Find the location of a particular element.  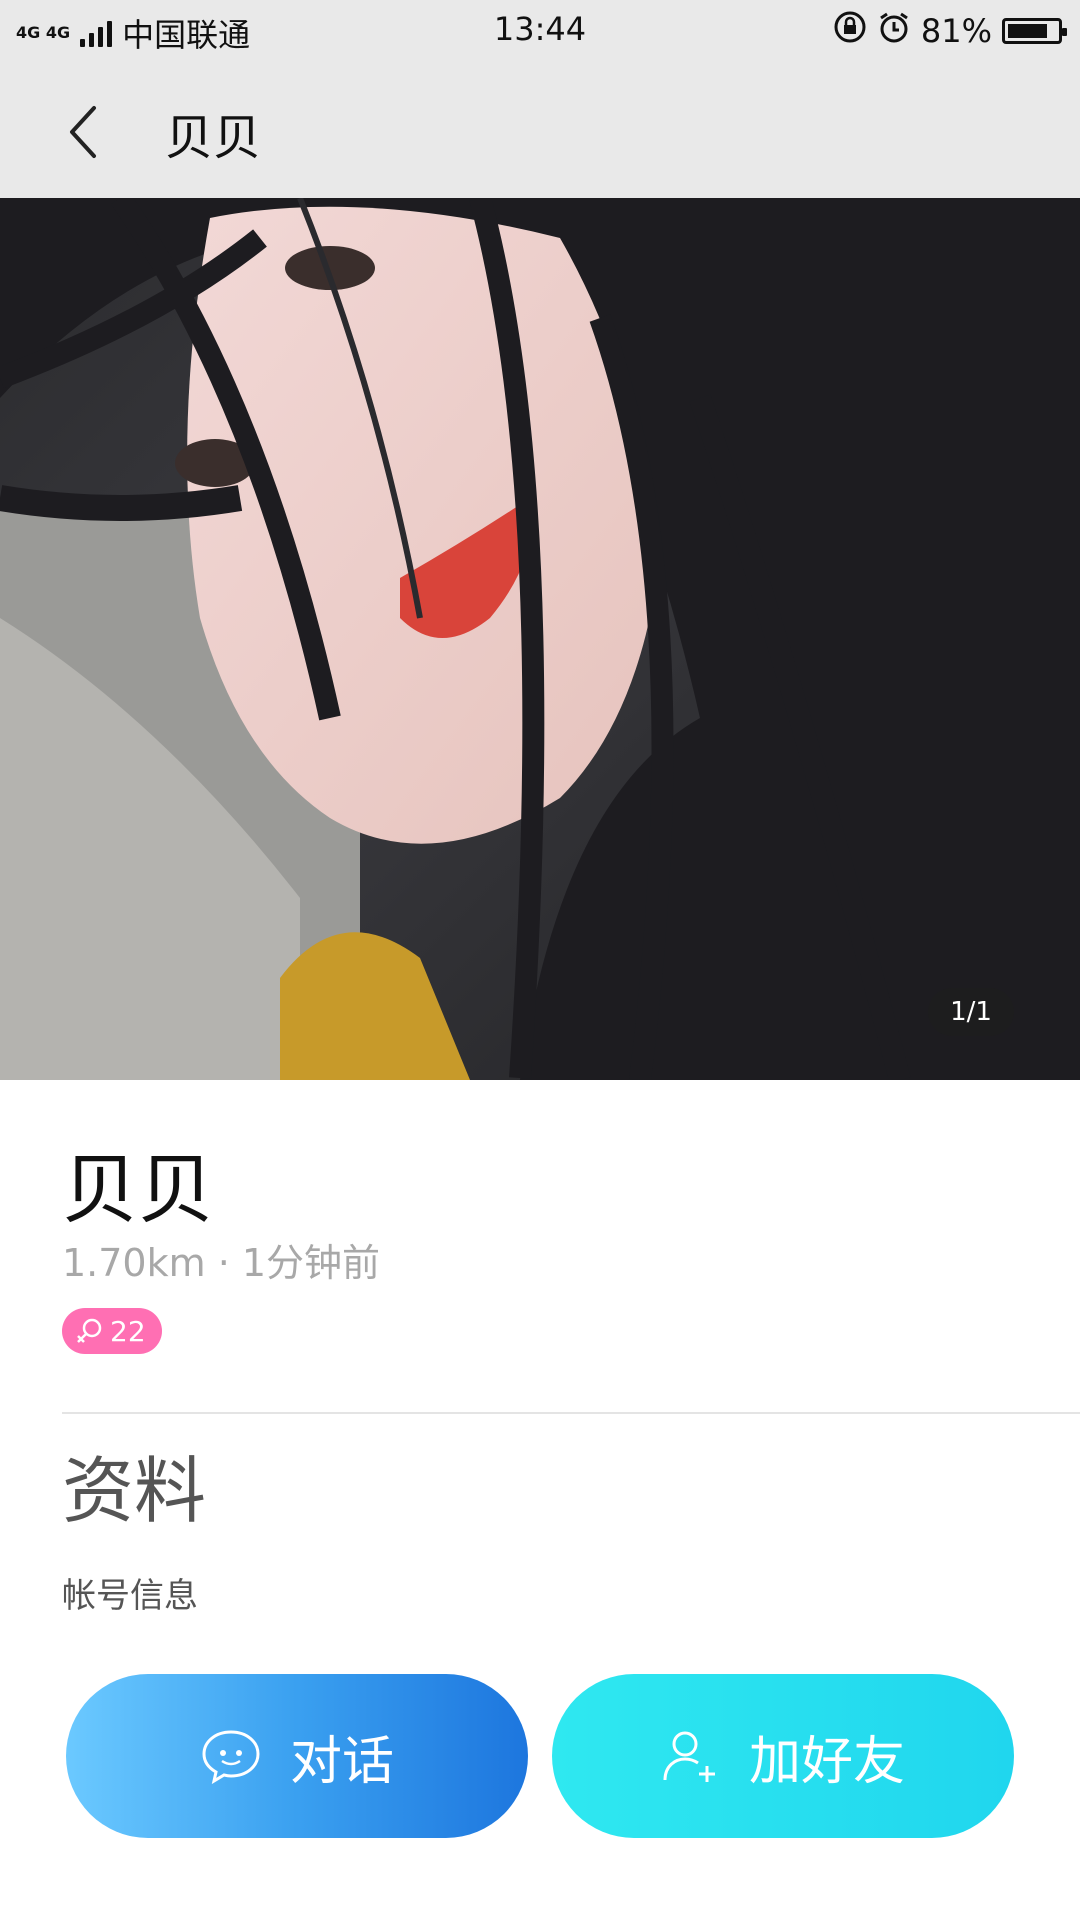

page-title: 贝贝 is located at coordinates (213, 138).